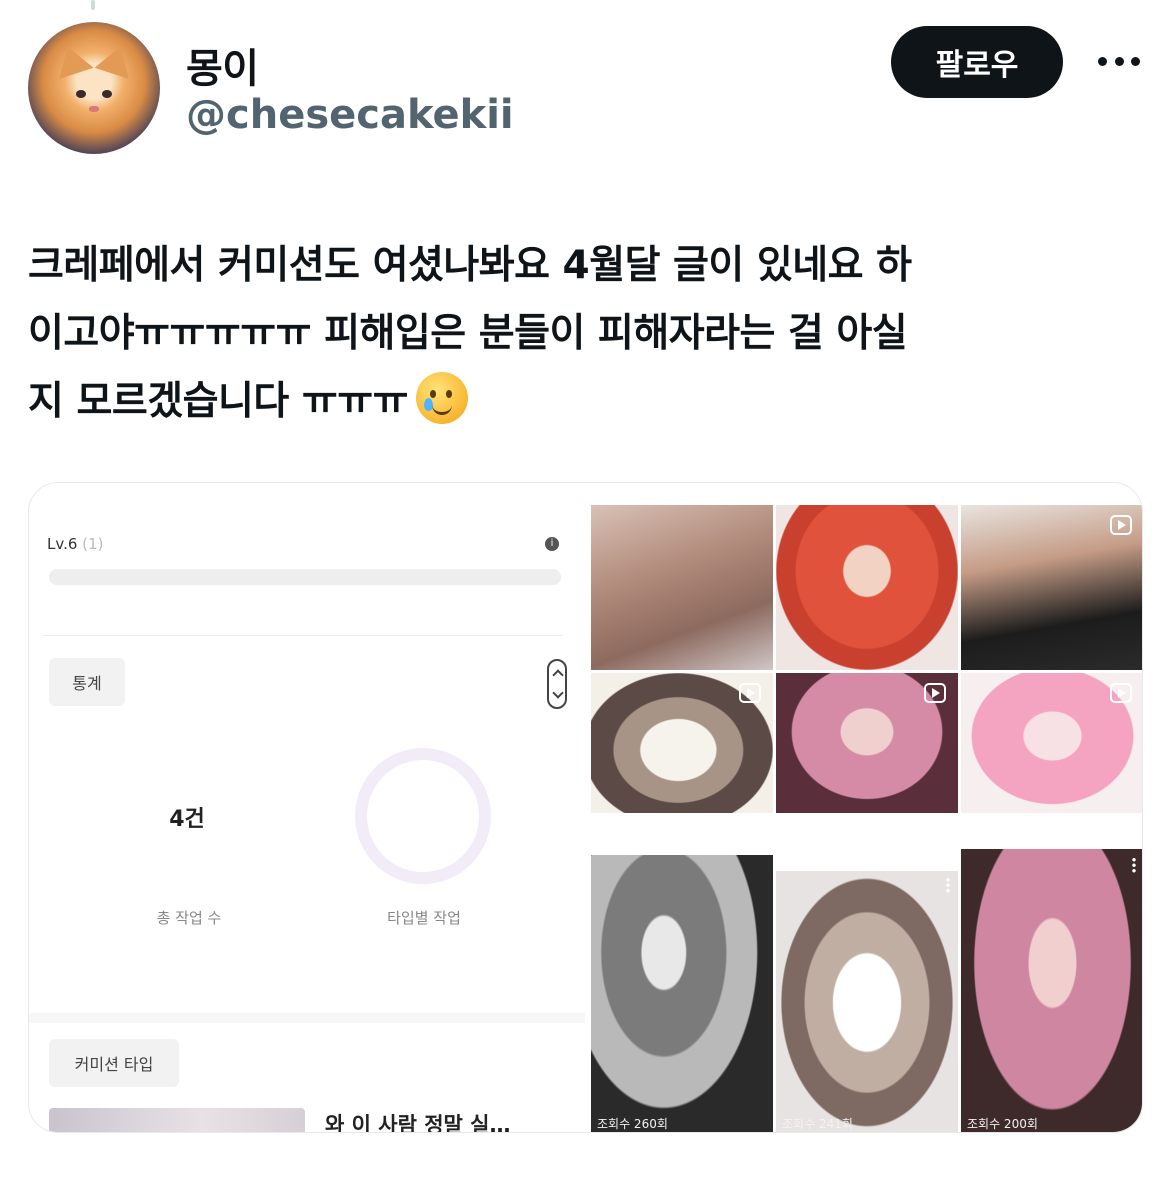  I want to click on commission-type-tab: 커미션 타입, so click(114, 1063).